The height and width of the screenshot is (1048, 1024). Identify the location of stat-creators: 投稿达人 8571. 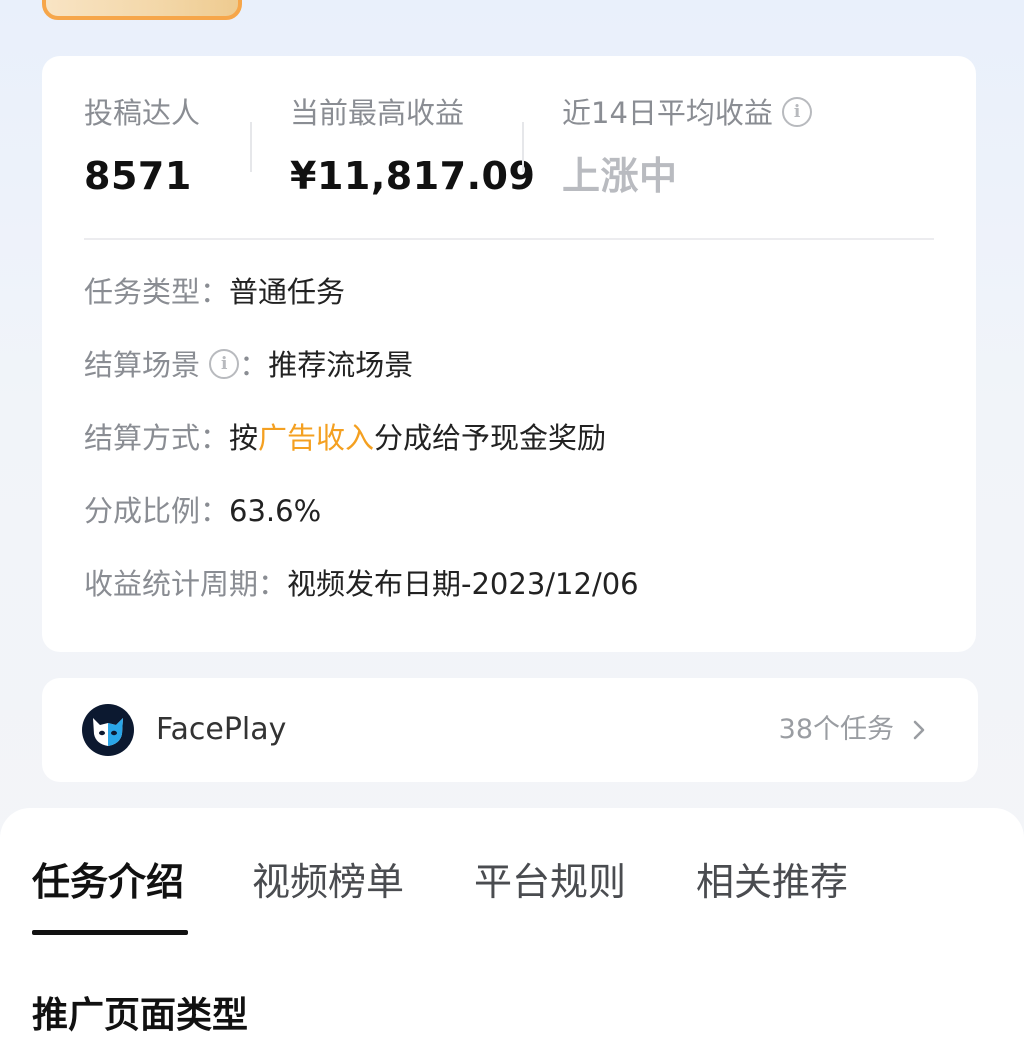
(142, 147).